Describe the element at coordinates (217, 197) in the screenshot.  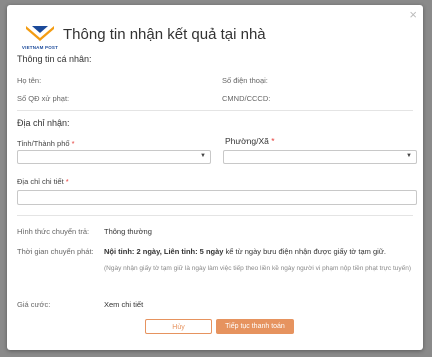
I see `detail-address-input` at that location.